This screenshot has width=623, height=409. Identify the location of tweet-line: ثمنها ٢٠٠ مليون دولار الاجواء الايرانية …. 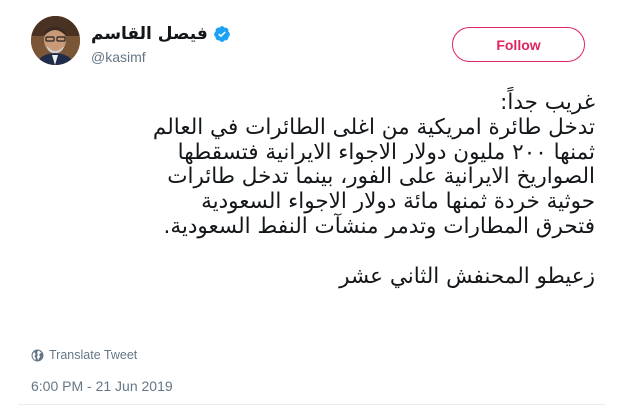
(386, 152).